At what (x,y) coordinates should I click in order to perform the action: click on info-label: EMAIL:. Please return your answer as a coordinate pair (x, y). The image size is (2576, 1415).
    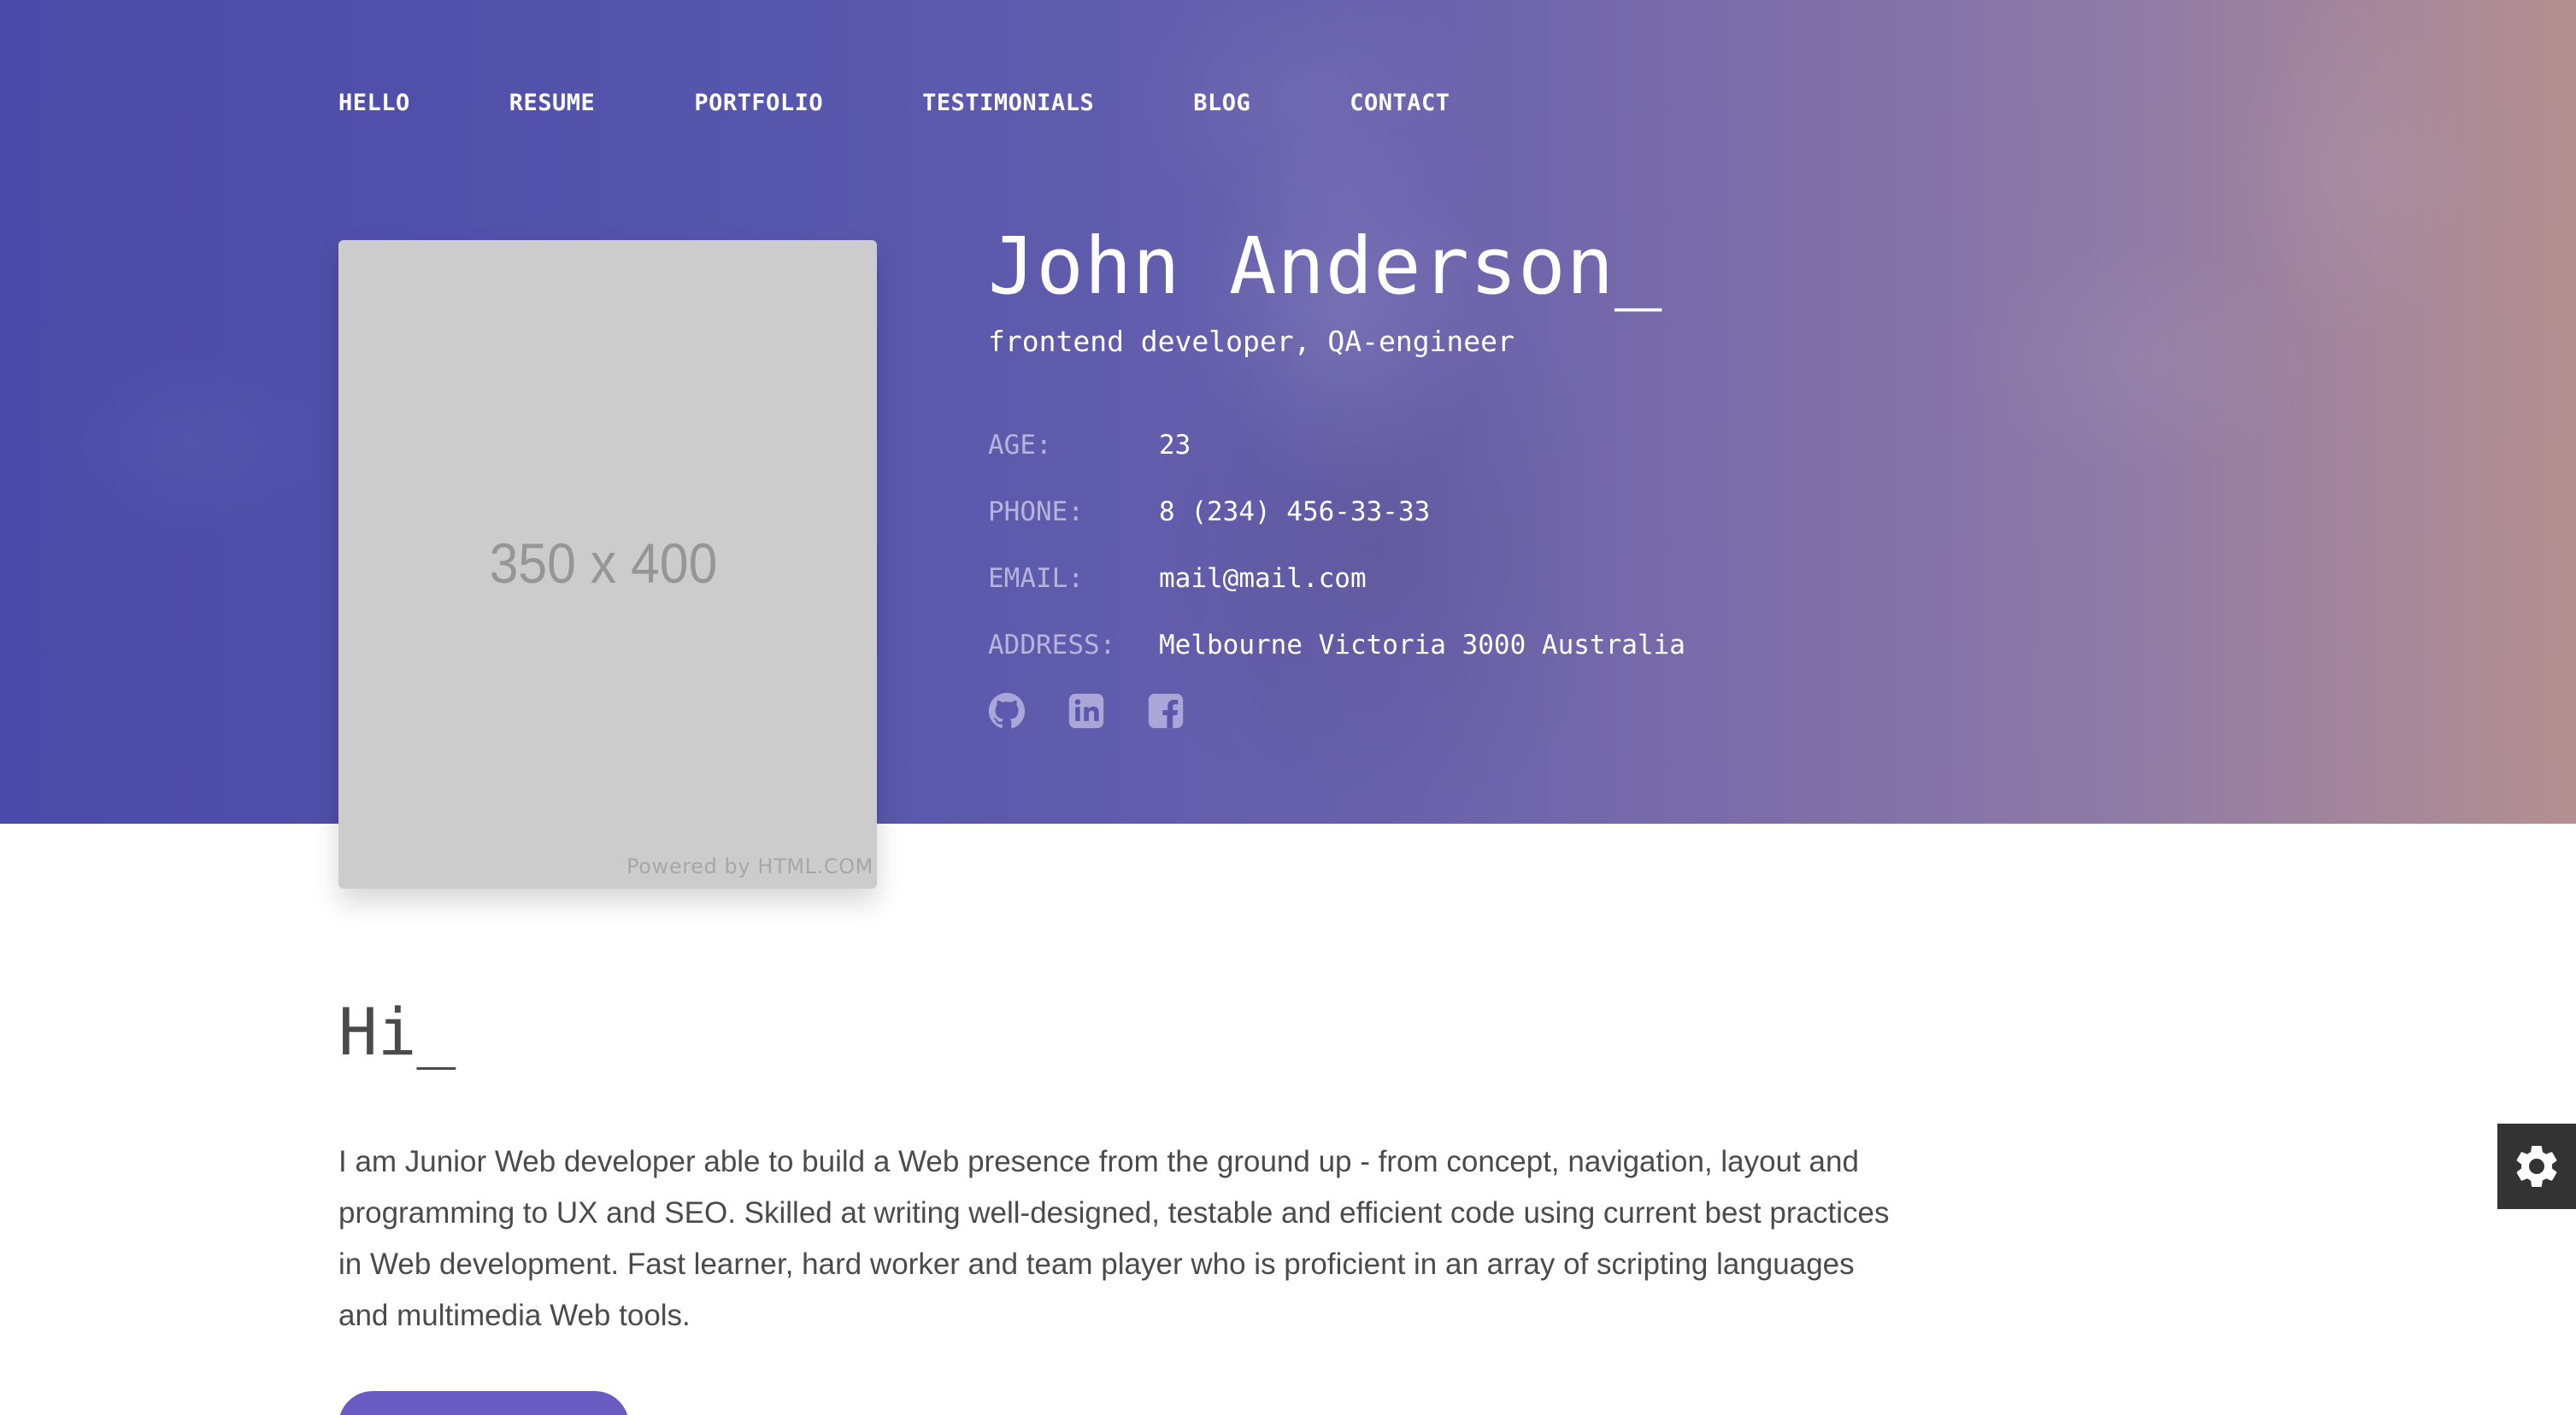
    Looking at the image, I should click on (1036, 579).